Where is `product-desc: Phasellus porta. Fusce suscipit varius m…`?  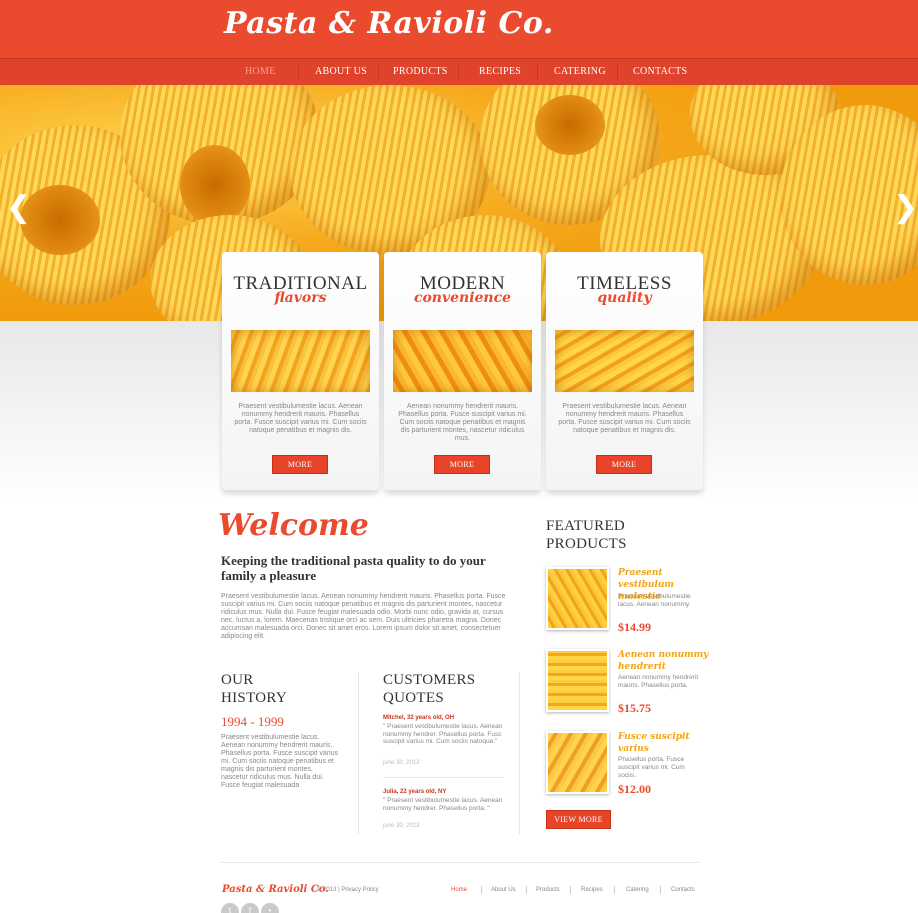 product-desc: Phasellus porta. Fusce suscipit varius m… is located at coordinates (651, 767).